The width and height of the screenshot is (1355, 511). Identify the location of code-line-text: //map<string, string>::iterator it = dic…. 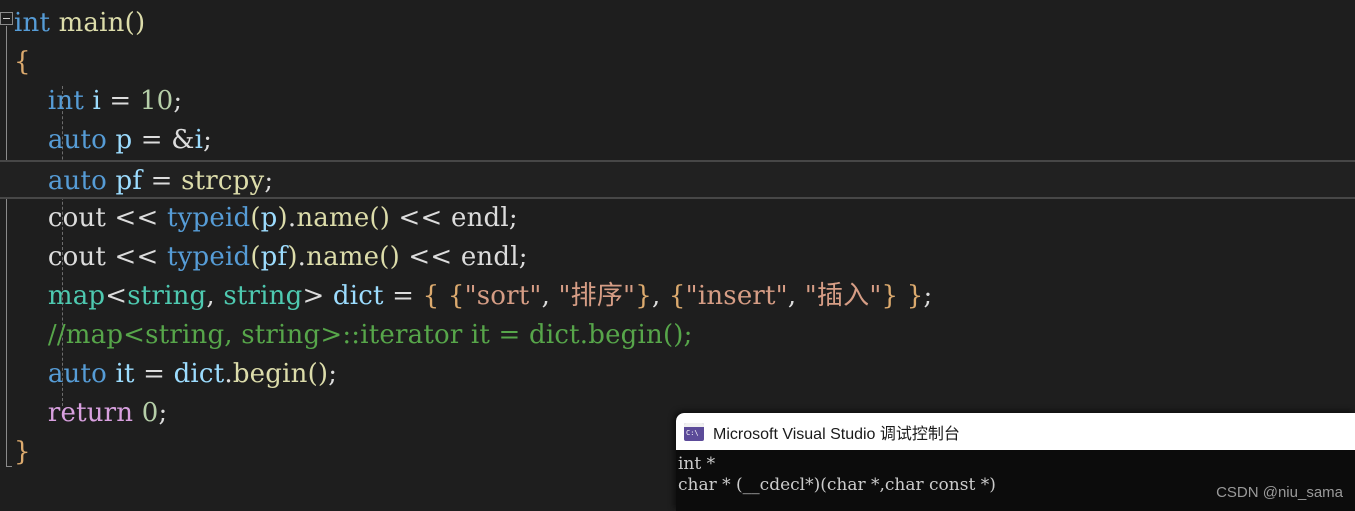
(346, 335).